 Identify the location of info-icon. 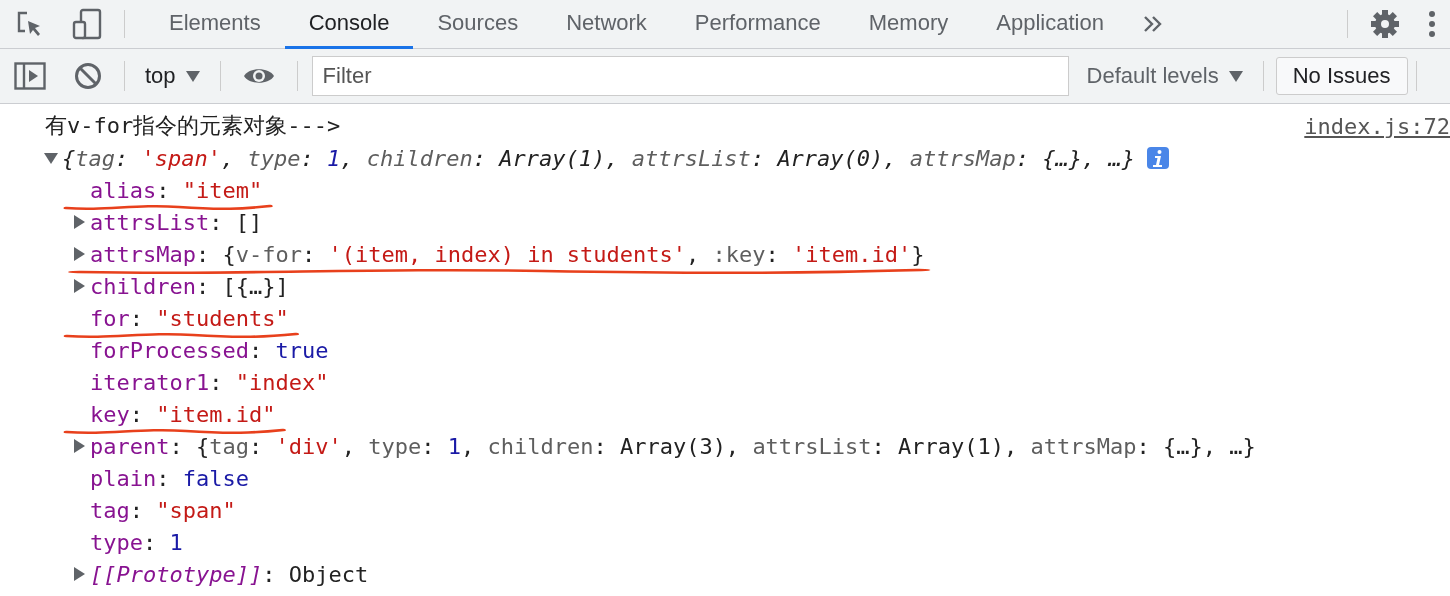
(1158, 158).